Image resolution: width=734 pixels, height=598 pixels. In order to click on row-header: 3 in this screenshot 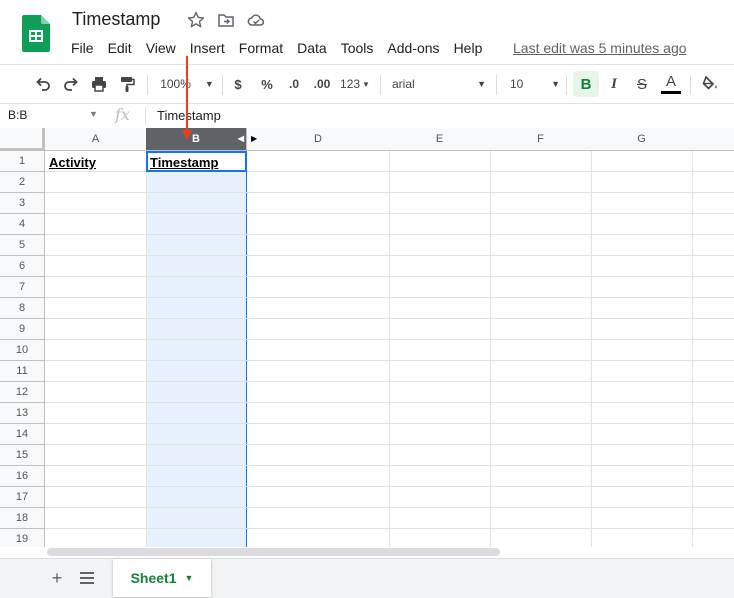, I will do `click(22, 203)`.